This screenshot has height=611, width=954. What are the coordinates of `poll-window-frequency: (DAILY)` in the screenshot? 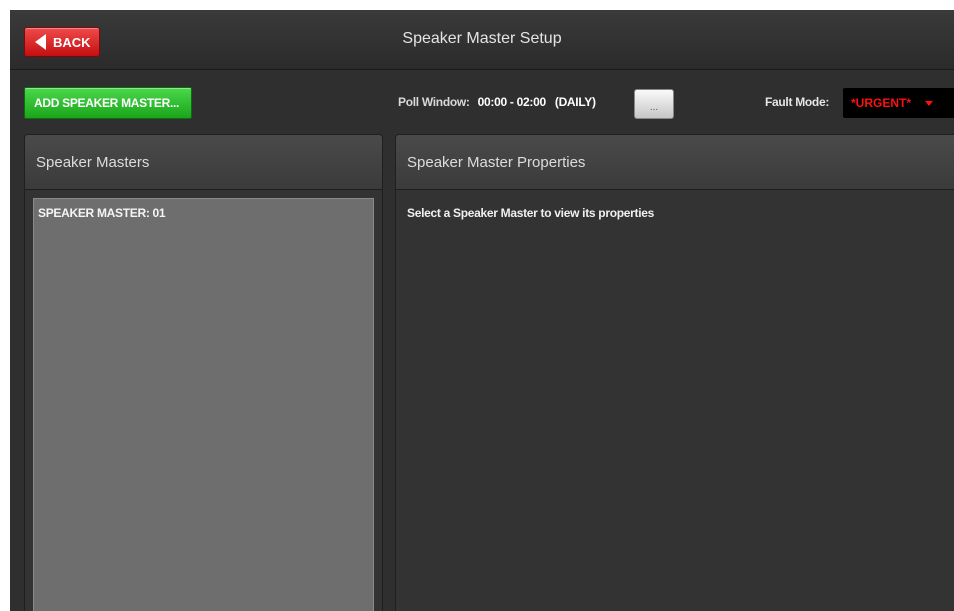 It's located at (575, 102).